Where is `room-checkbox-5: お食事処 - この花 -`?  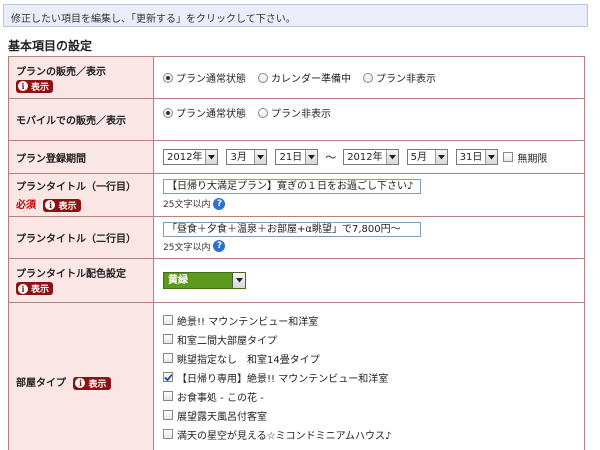 room-checkbox-5: お食事処 - この花 - is located at coordinates (369, 396).